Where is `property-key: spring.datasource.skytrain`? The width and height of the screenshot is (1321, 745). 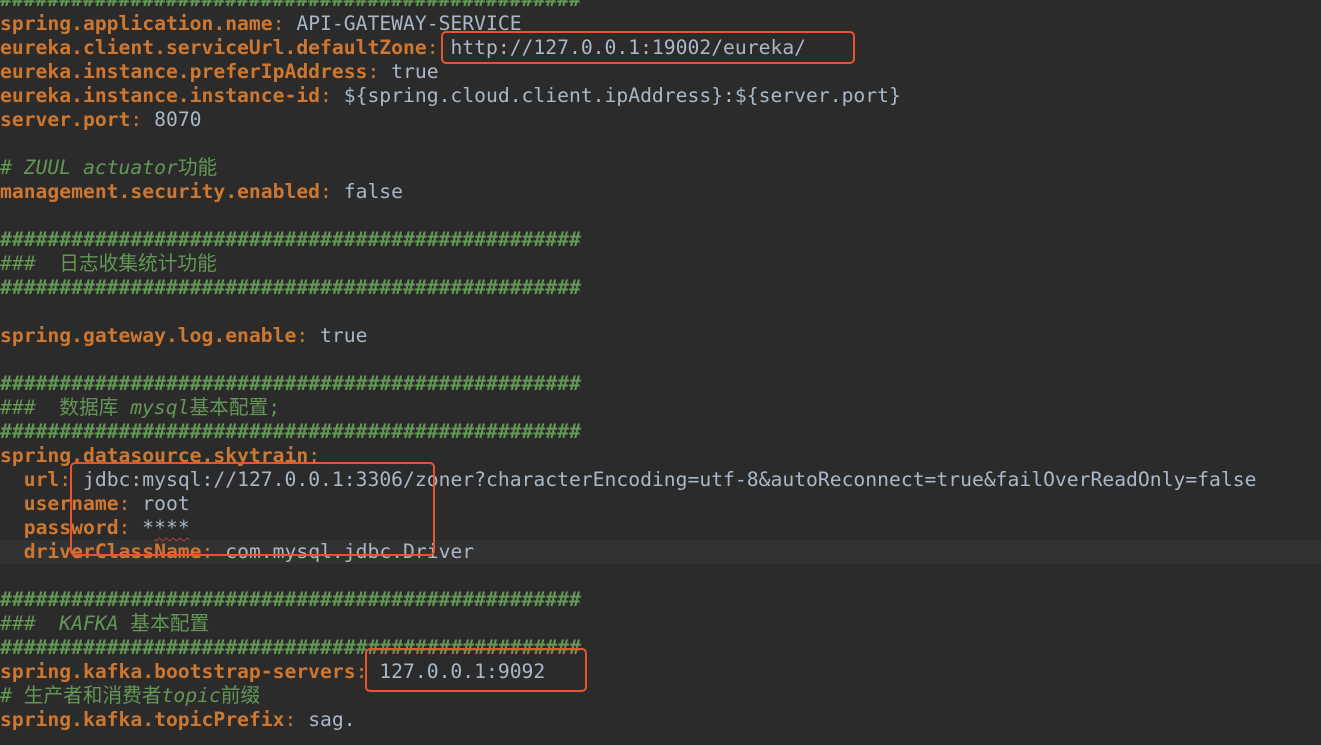 property-key: spring.datasource.skytrain is located at coordinates (154, 455).